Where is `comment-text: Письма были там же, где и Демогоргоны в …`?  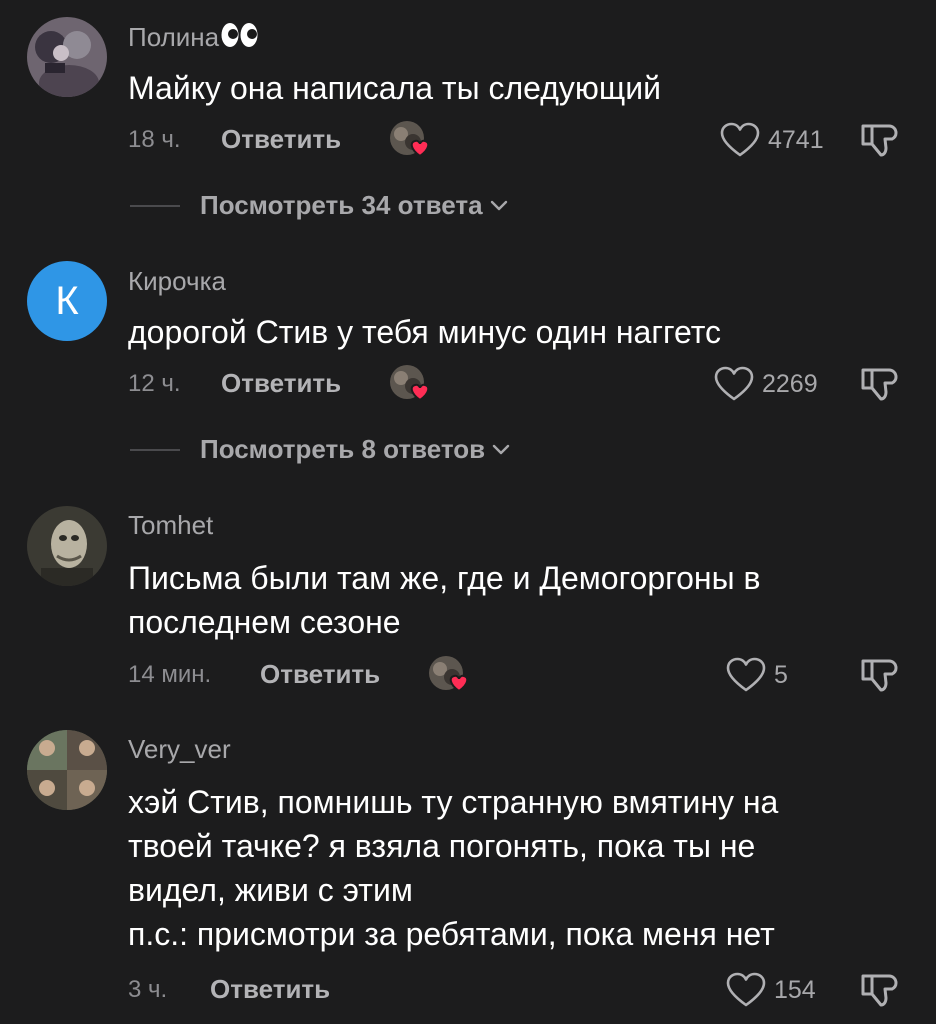
comment-text: Письма были там же, где и Демогоргоны в … is located at coordinates (444, 600).